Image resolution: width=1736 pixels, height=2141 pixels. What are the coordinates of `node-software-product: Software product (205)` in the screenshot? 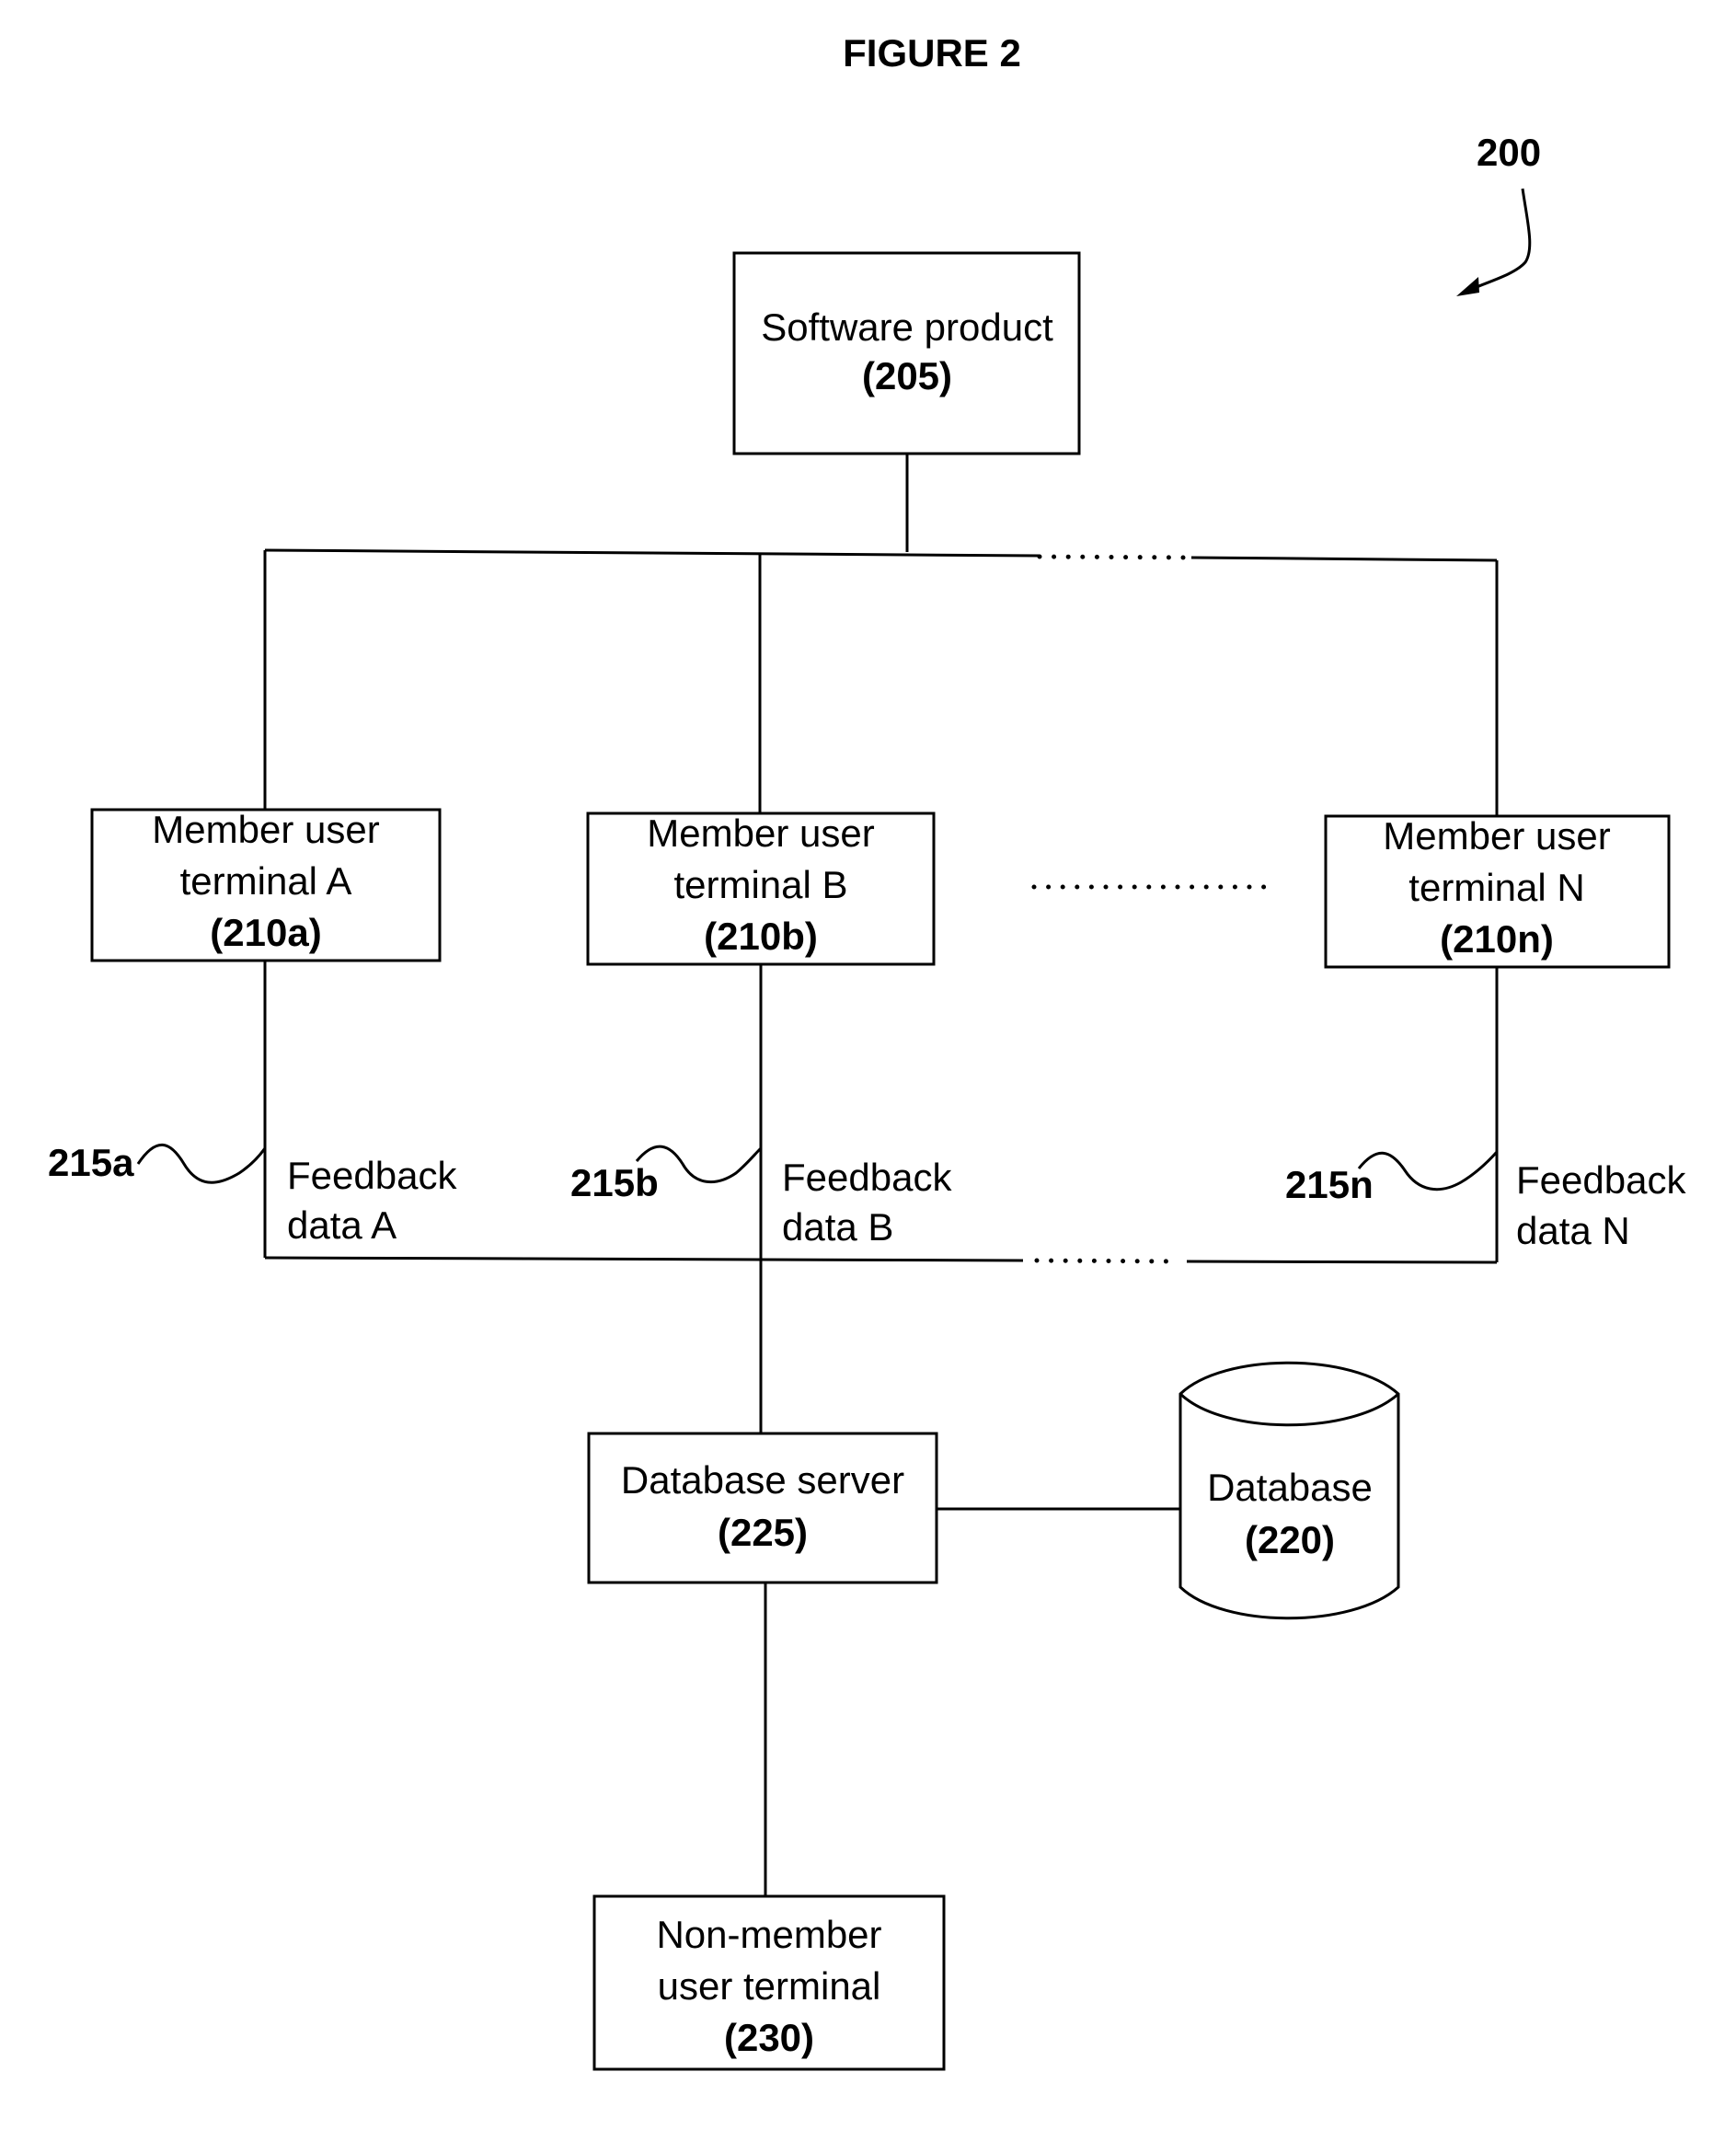 It's located at (906, 353).